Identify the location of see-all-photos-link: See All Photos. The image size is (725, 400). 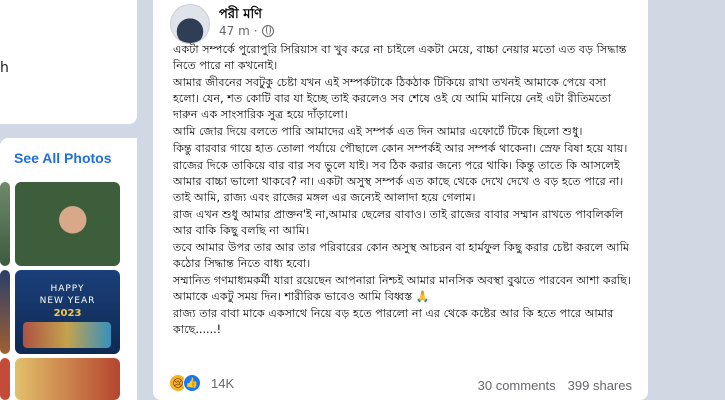
(63, 158).